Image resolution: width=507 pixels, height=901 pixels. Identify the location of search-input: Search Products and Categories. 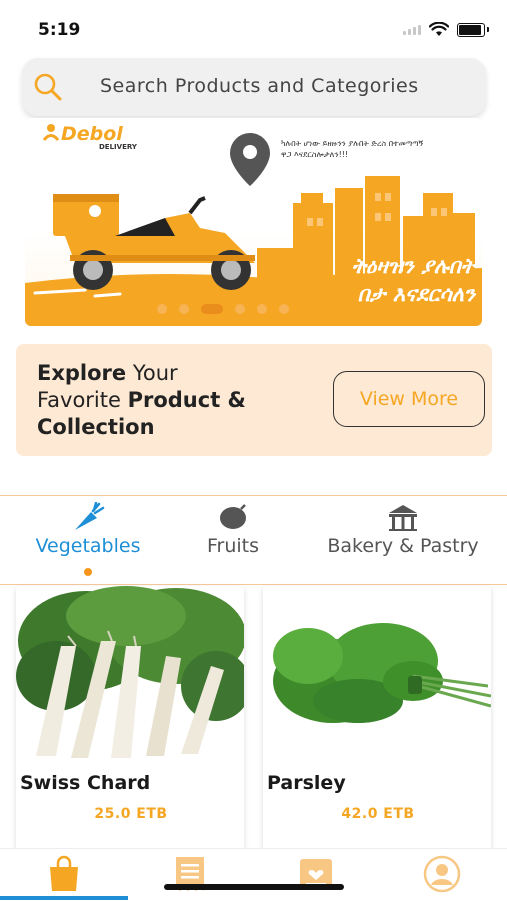
(259, 86).